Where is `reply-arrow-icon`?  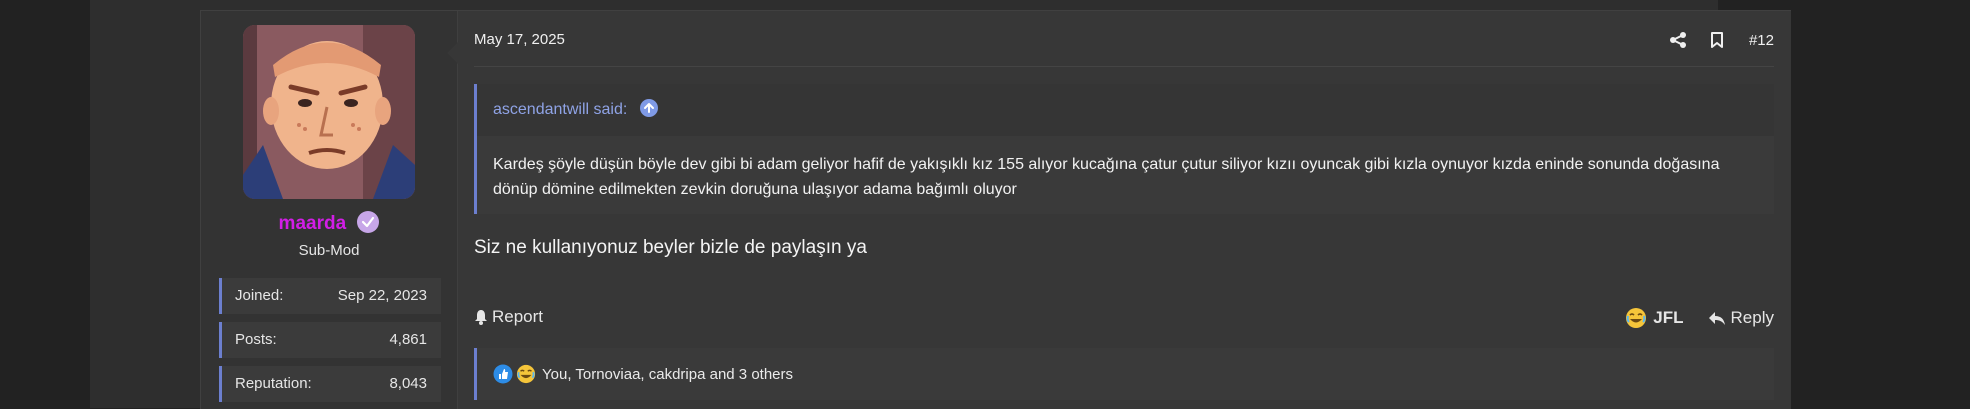
reply-arrow-icon is located at coordinates (1717, 318).